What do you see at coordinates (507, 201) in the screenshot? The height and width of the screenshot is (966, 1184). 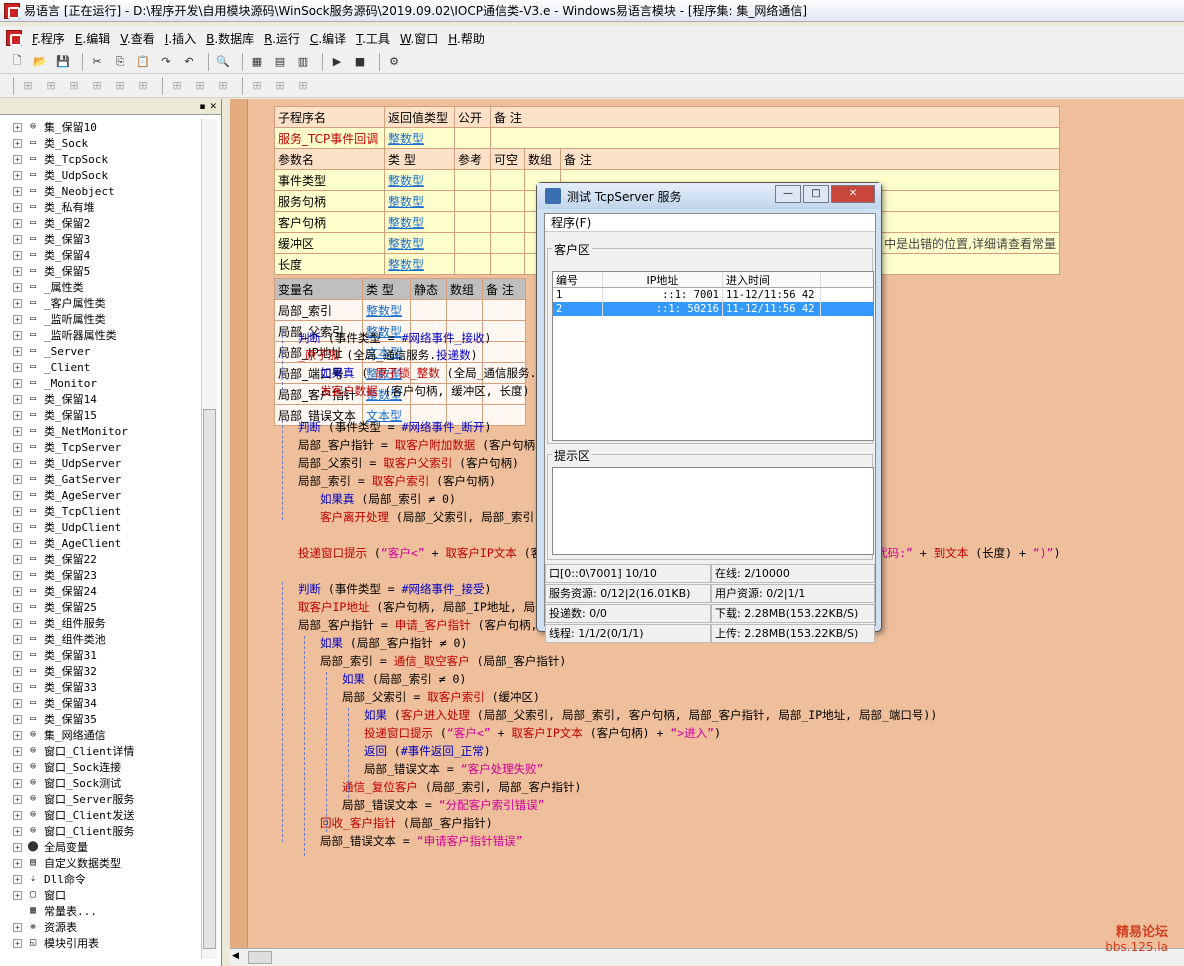 I see `param-nullable` at bounding box center [507, 201].